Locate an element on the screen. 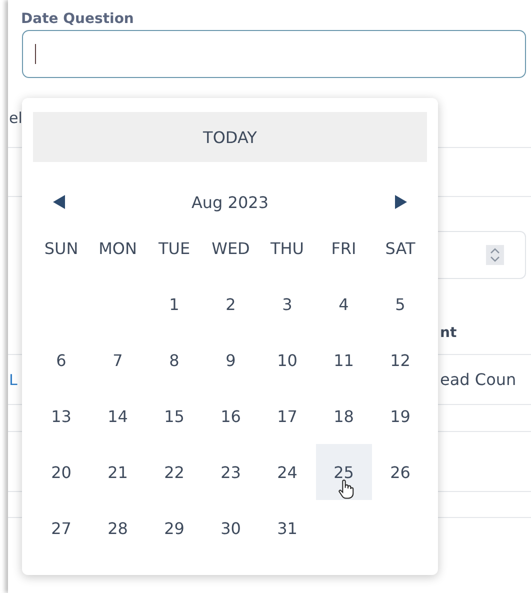  calendar-day: 3 is located at coordinates (287, 304).